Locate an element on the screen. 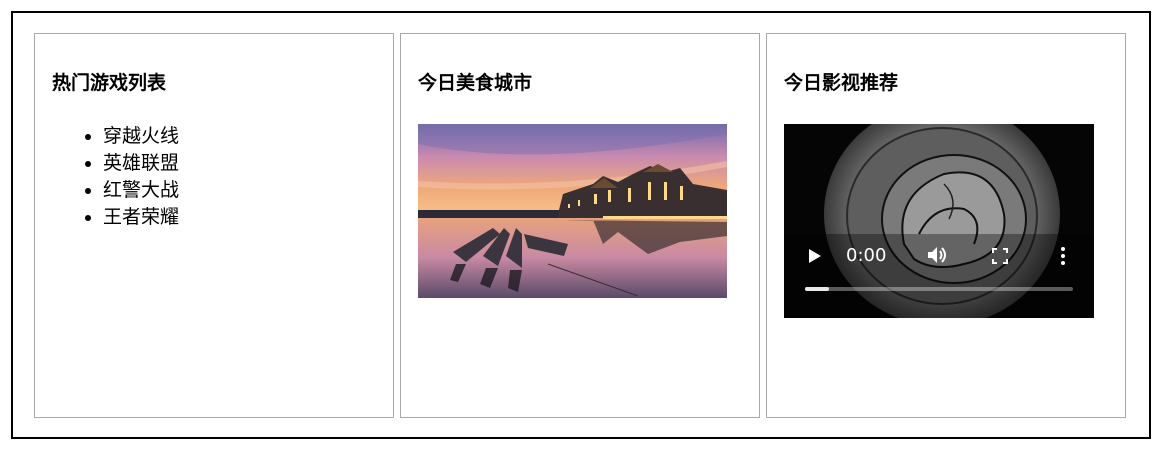 The image size is (1161, 462). list-item: 穿越火线 is located at coordinates (141, 136).